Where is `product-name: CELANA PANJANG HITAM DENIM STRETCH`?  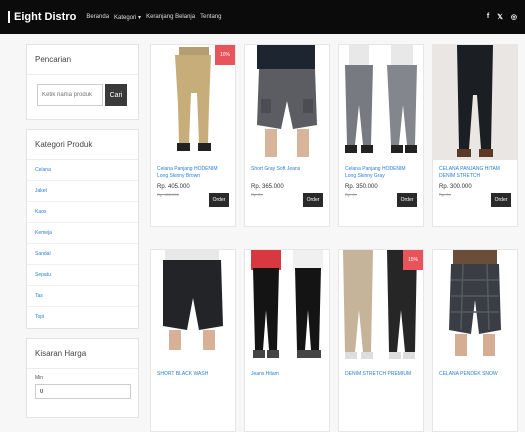 product-name: CELANA PANJANG HITAM DENIM STRETCH is located at coordinates (475, 171).